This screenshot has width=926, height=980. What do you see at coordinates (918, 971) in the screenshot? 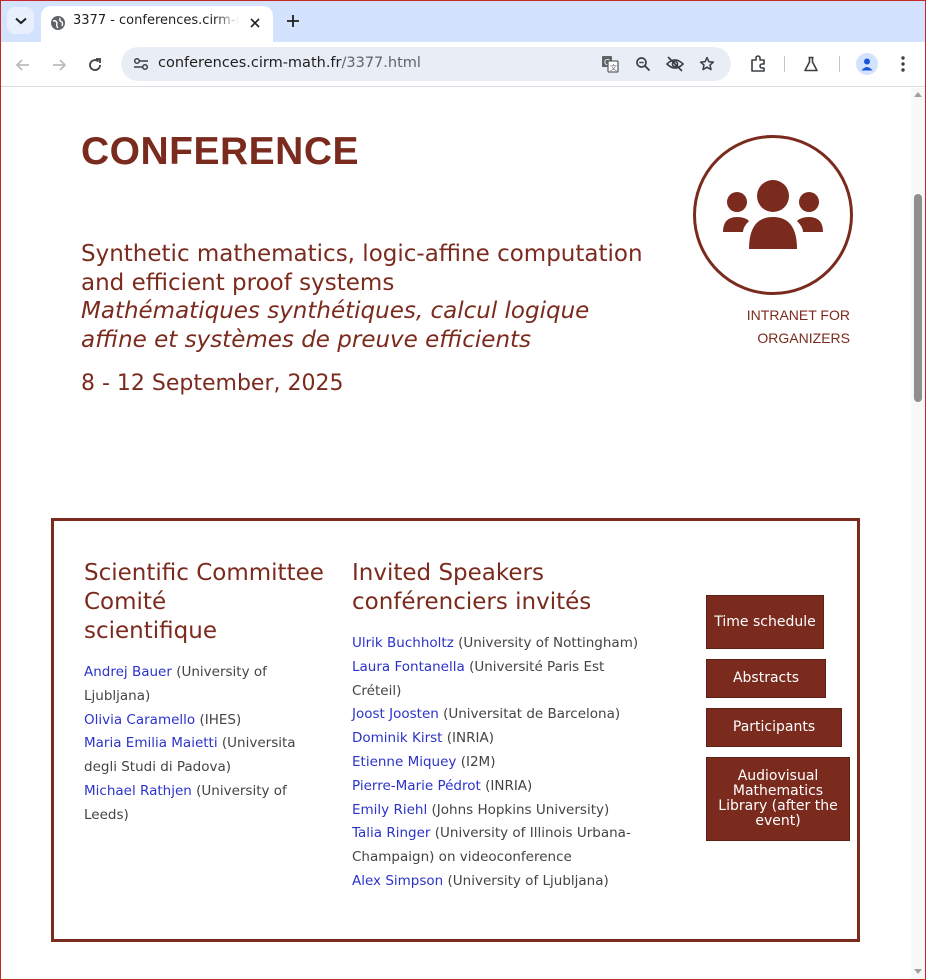
I see `scroll-down-arrow-icon` at bounding box center [918, 971].